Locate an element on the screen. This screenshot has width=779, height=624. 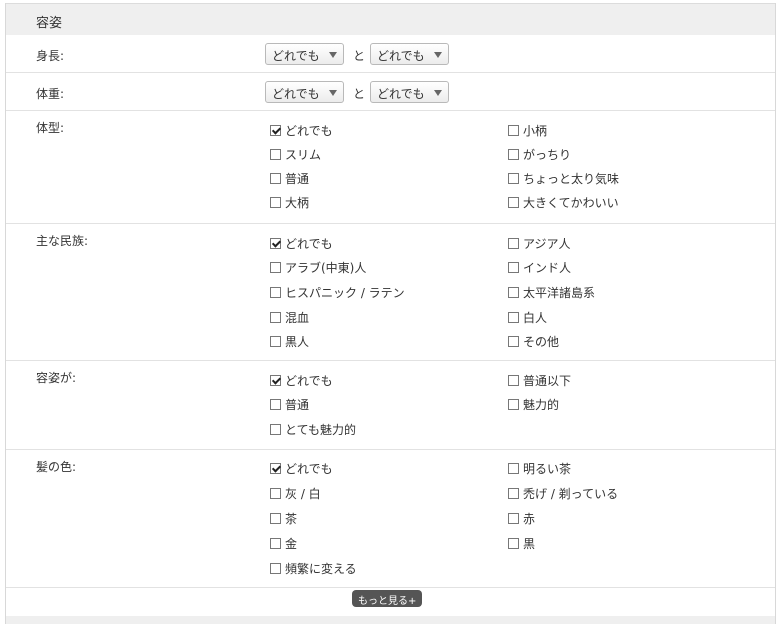
body-type-option-average: 普通 is located at coordinates (289, 178).